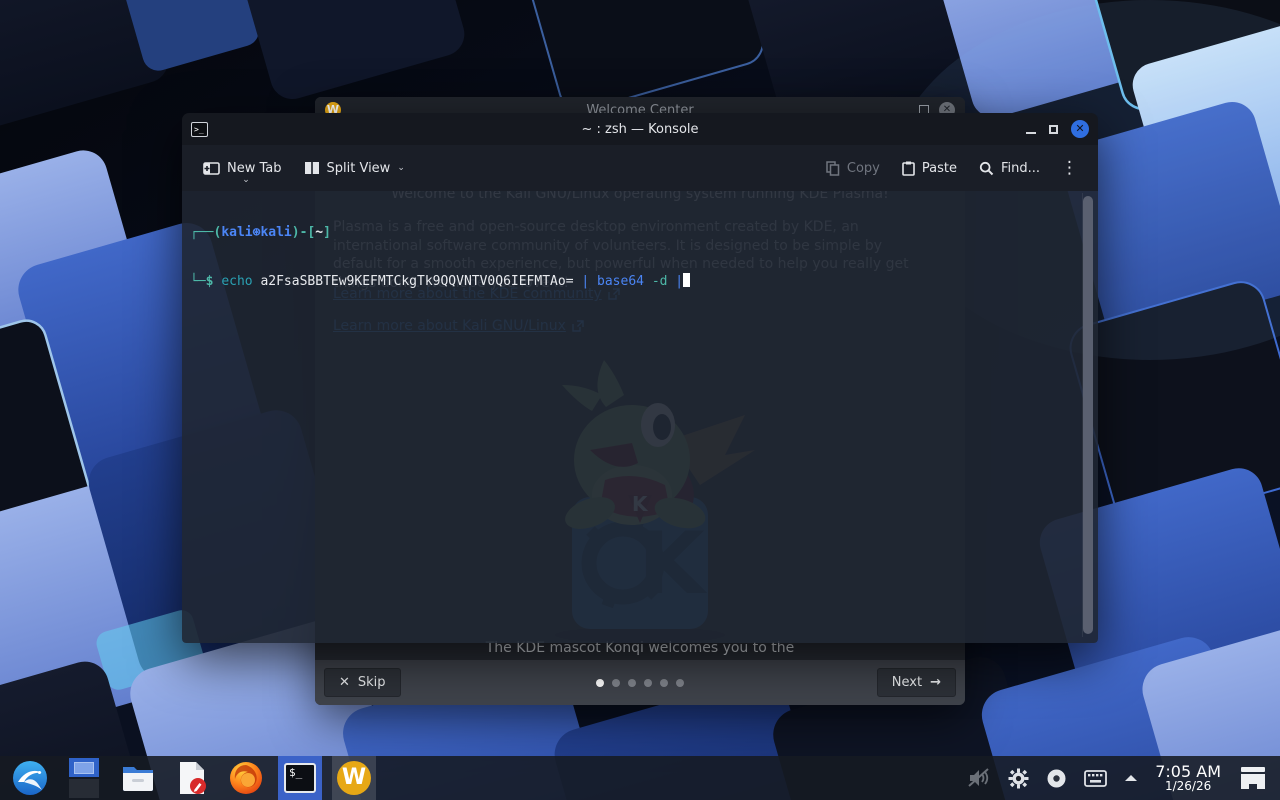 Image resolution: width=1280 pixels, height=800 pixels. What do you see at coordinates (199, 129) in the screenshot?
I see `konsole-app-icon: >_` at bounding box center [199, 129].